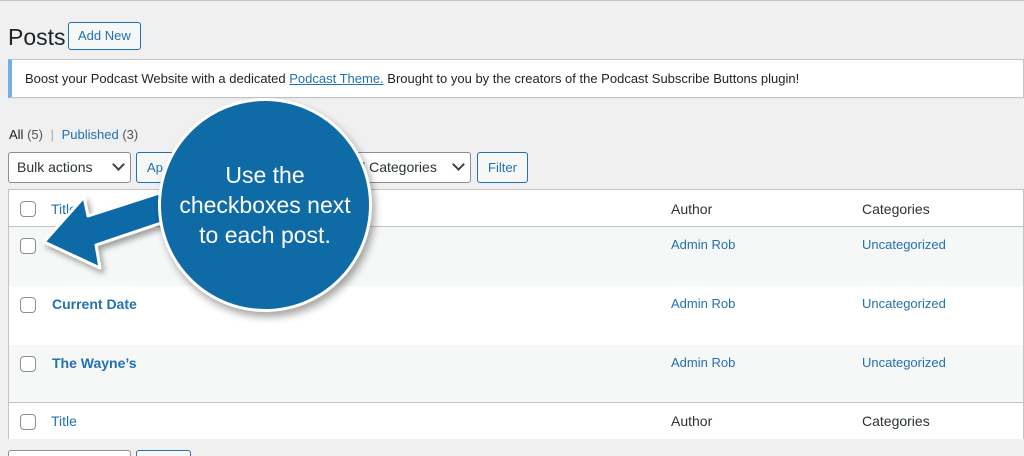 Image resolution: width=1024 pixels, height=456 pixels. I want to click on callout-text: Use the checkboxes next to each post., so click(265, 205).